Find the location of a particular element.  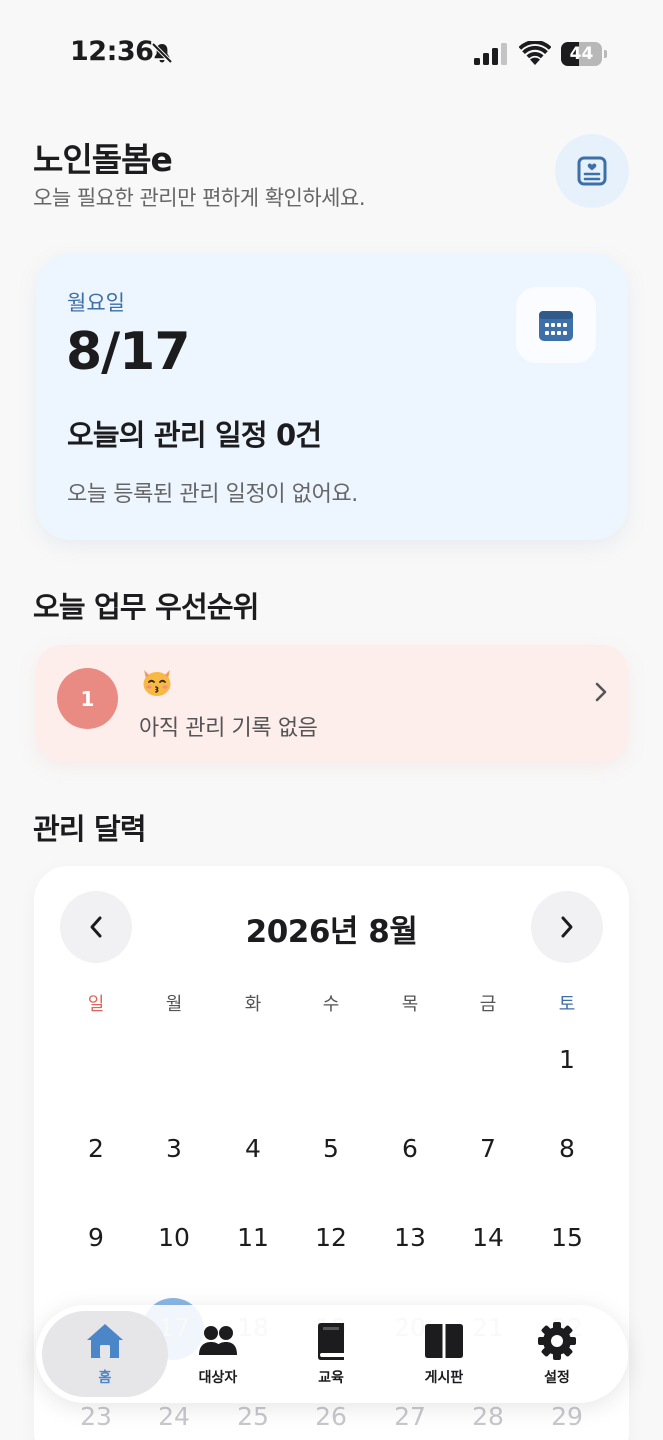

calendar-day: 1 is located at coordinates (567, 1060).